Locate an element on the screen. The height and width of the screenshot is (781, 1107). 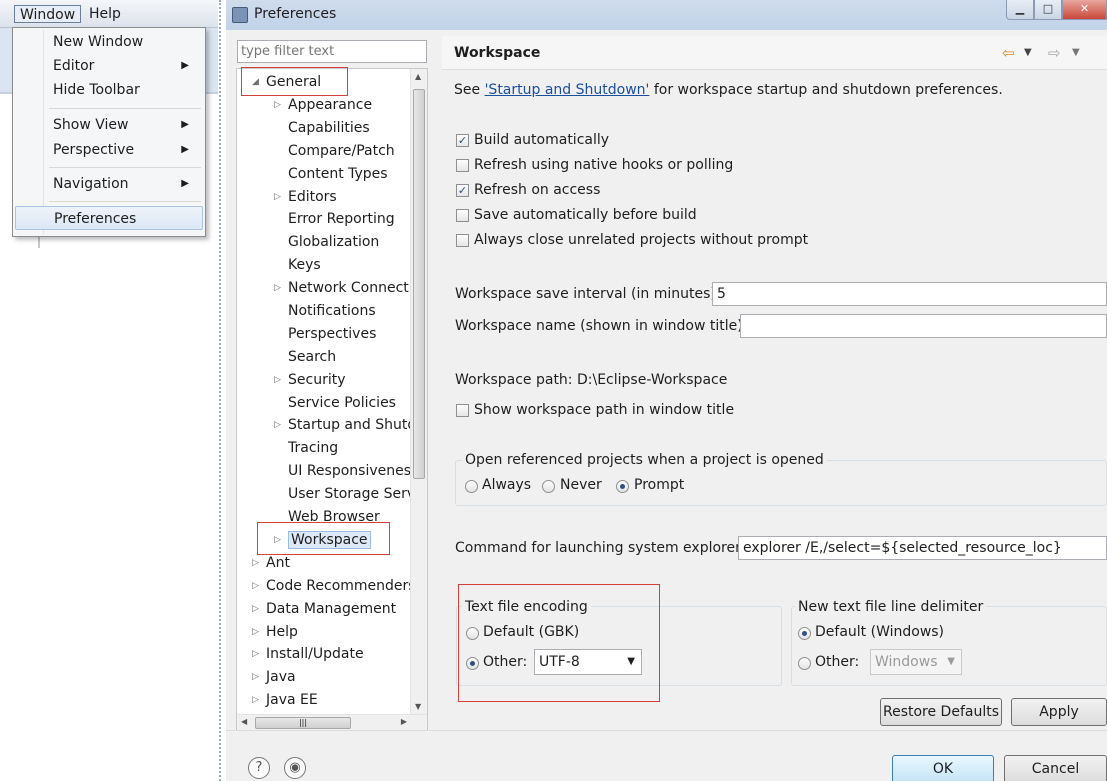
tree-item: Keys is located at coordinates (304, 265).